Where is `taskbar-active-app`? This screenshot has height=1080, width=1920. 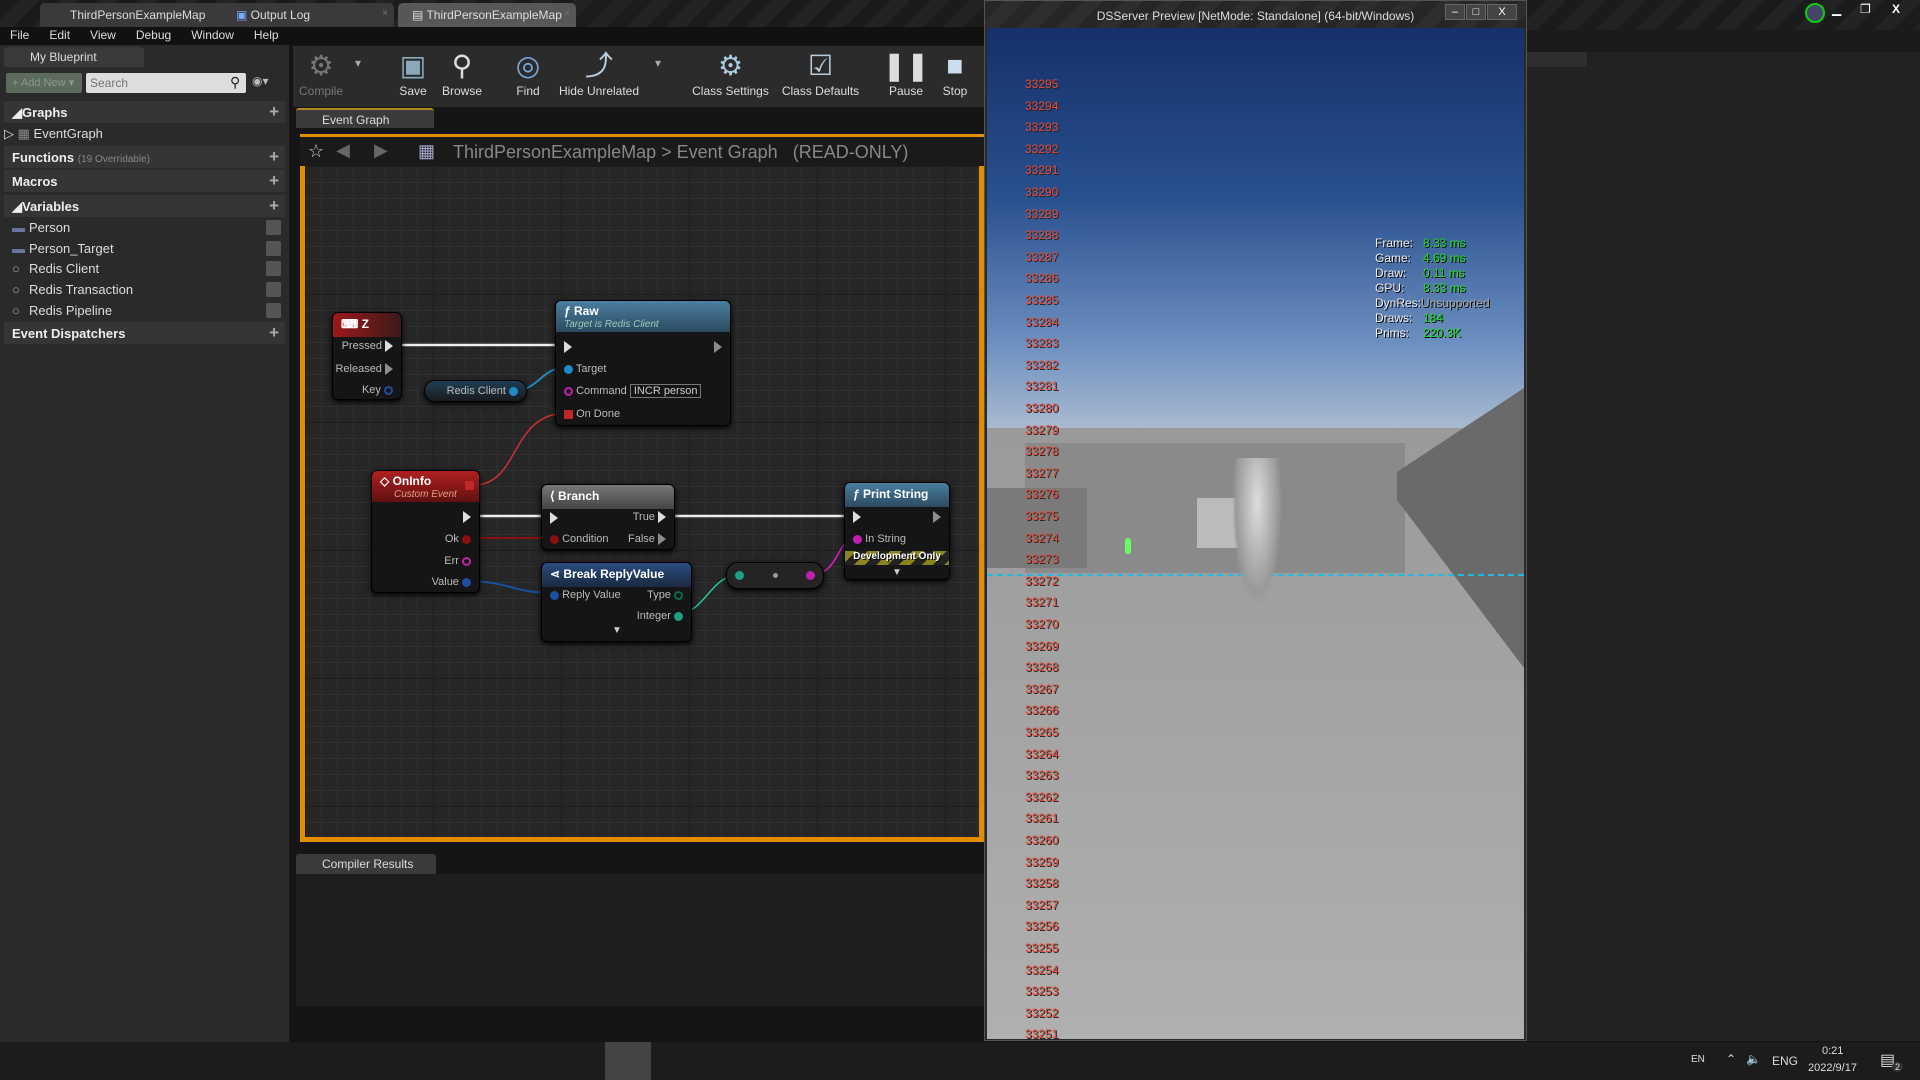 taskbar-active-app is located at coordinates (628, 1061).